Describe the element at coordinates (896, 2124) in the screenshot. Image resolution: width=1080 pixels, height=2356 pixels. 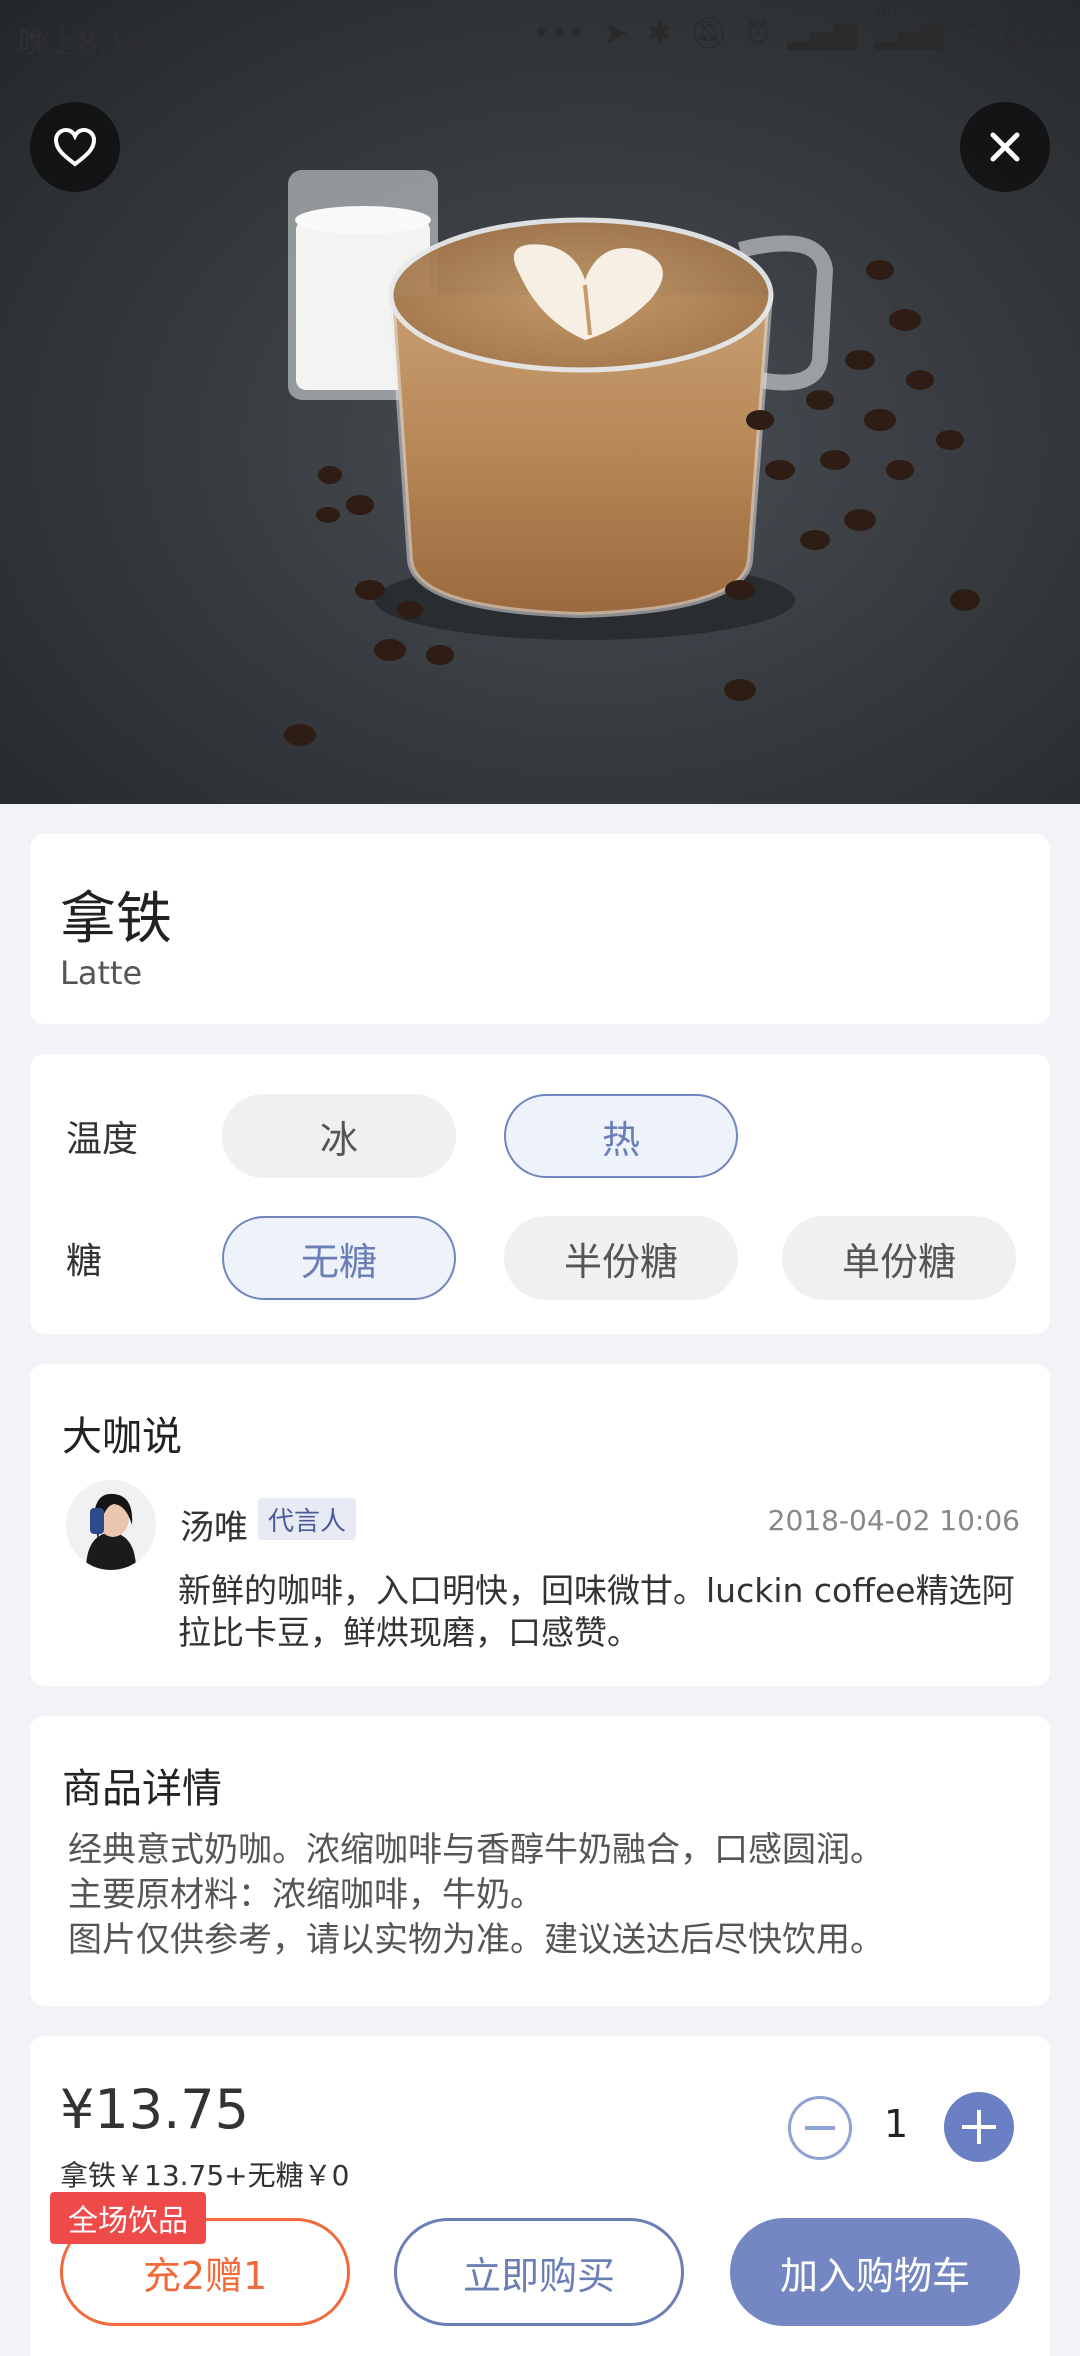
I see `quantity-value: 1` at that location.